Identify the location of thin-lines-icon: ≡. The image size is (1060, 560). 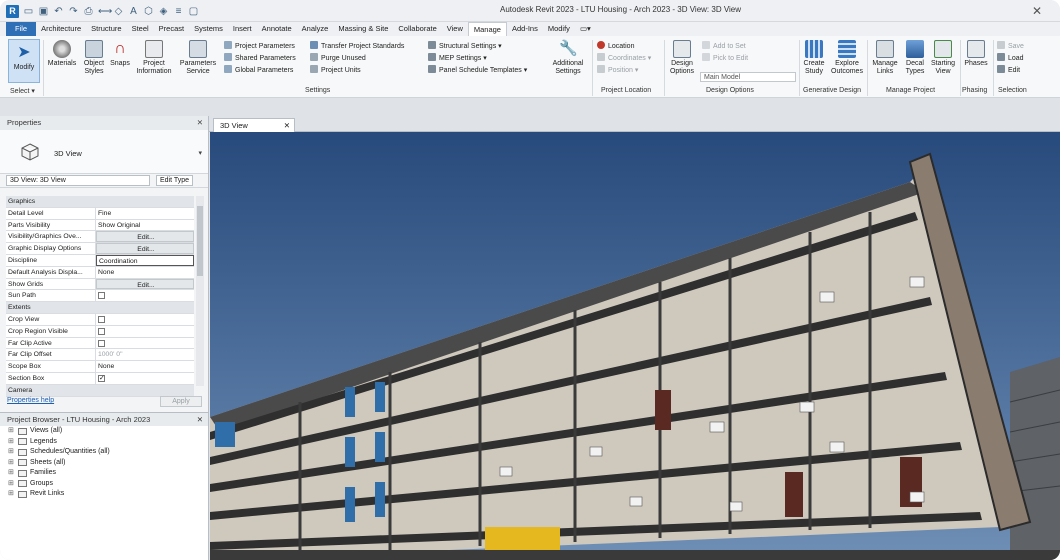
(178, 11).